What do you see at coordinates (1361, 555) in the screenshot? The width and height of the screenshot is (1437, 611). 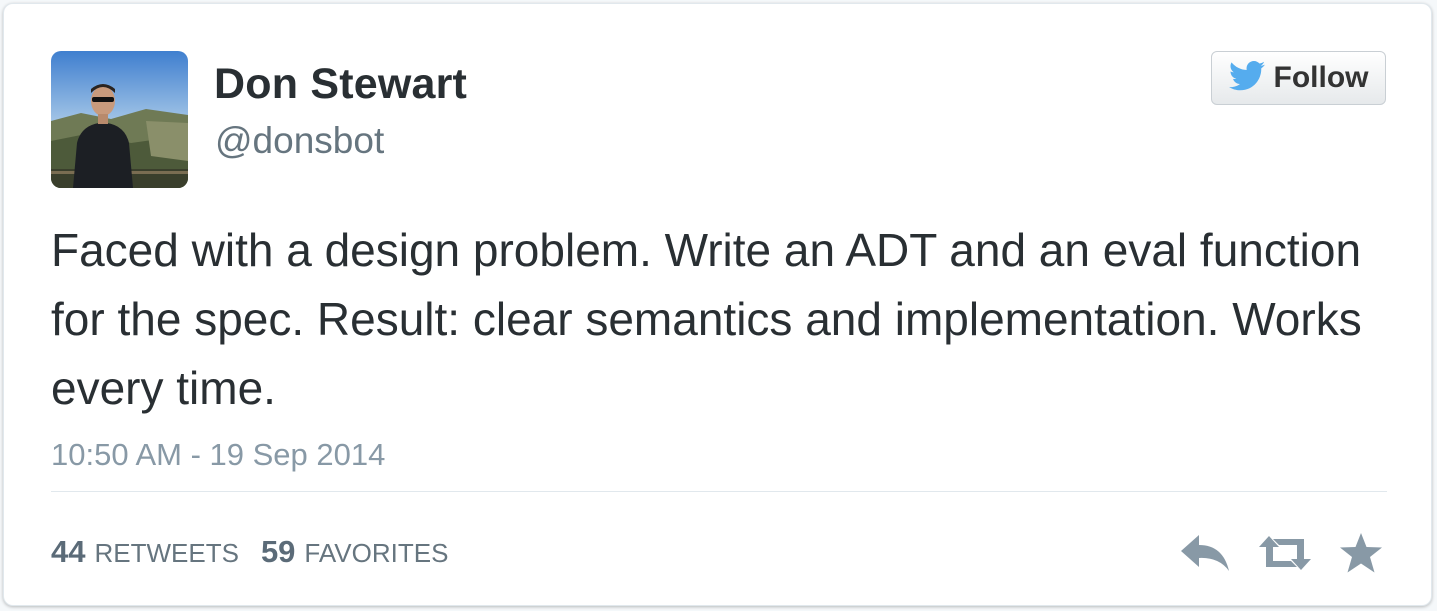 I see `favorite-star-icon` at bounding box center [1361, 555].